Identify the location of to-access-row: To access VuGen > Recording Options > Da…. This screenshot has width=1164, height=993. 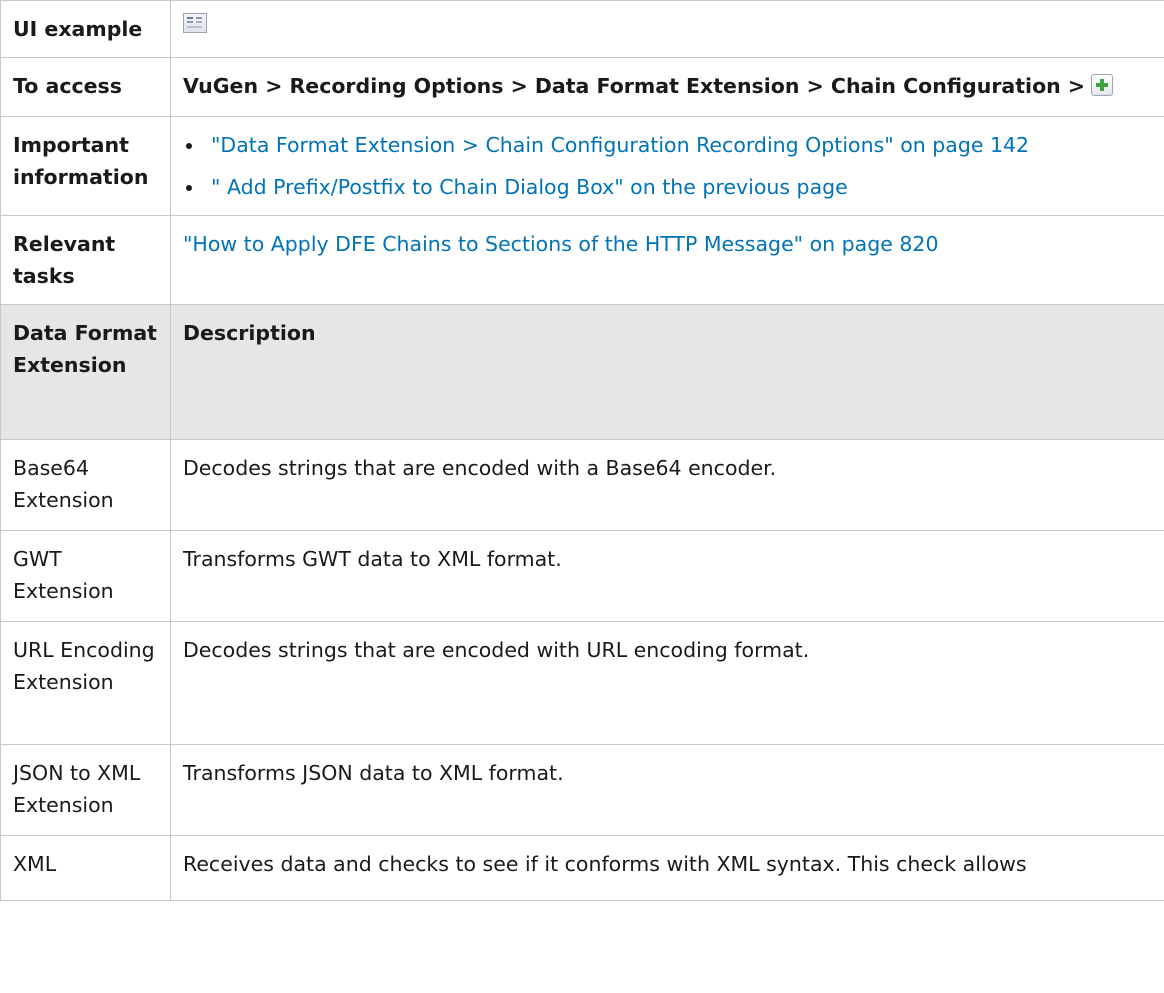
(582, 87).